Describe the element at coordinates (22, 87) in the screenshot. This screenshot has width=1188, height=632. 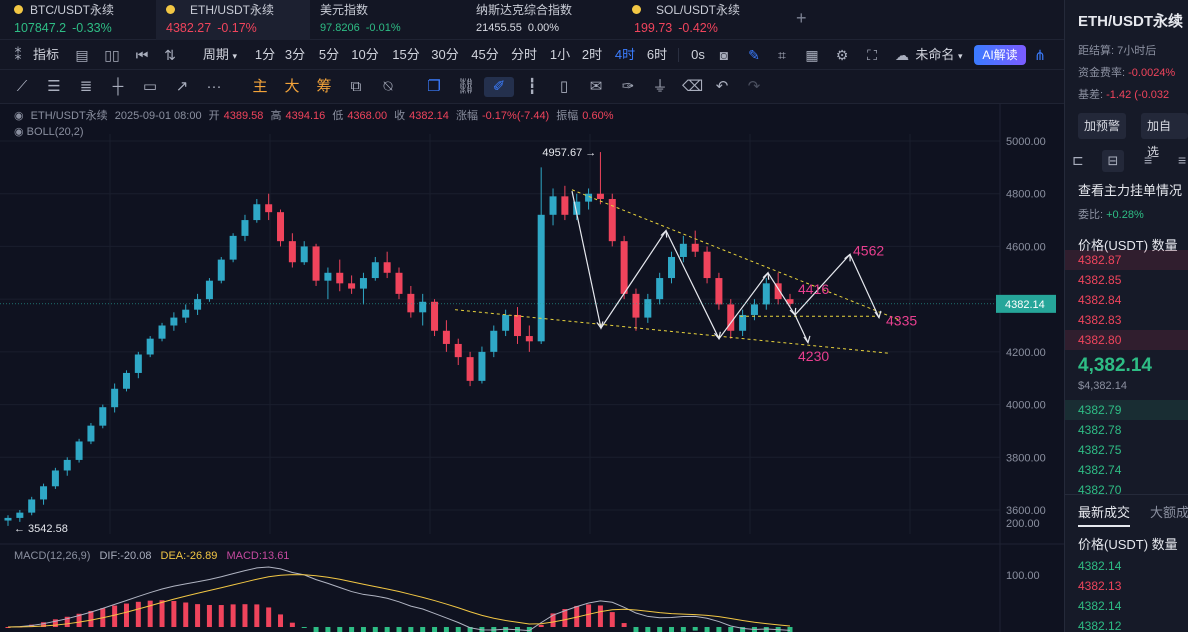
I see `trendline-icon: ⟋` at that location.